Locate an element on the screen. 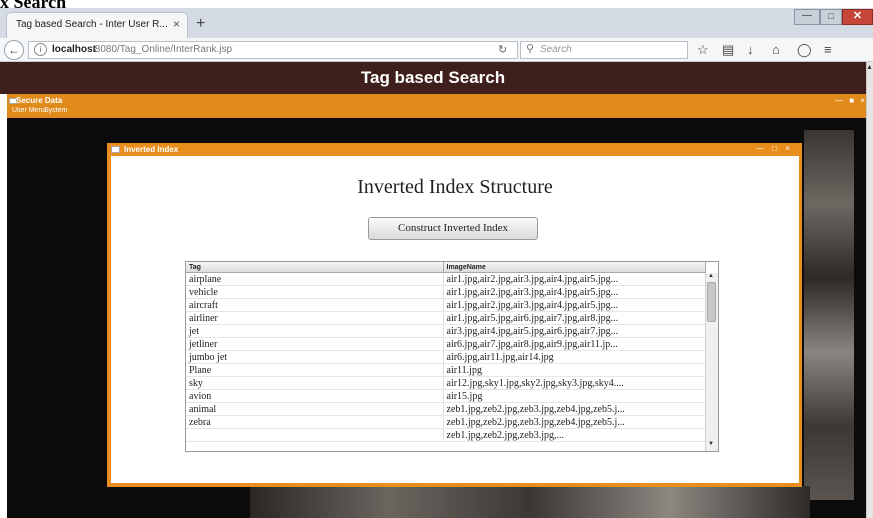 This screenshot has height=518, width=873. cell-tag: sky is located at coordinates (315, 383).